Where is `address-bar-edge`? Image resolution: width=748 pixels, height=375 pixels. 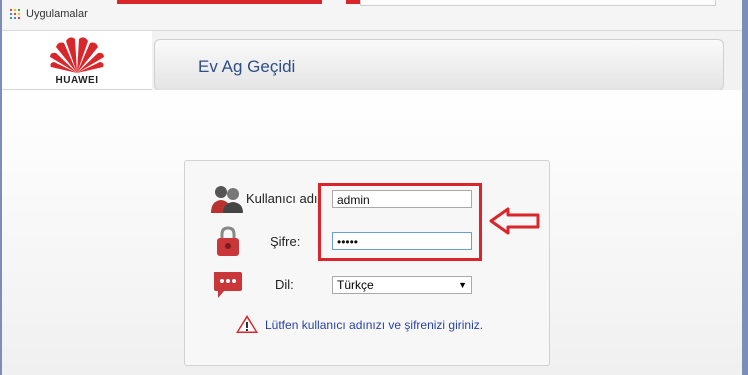
address-bar-edge is located at coordinates (538, 3).